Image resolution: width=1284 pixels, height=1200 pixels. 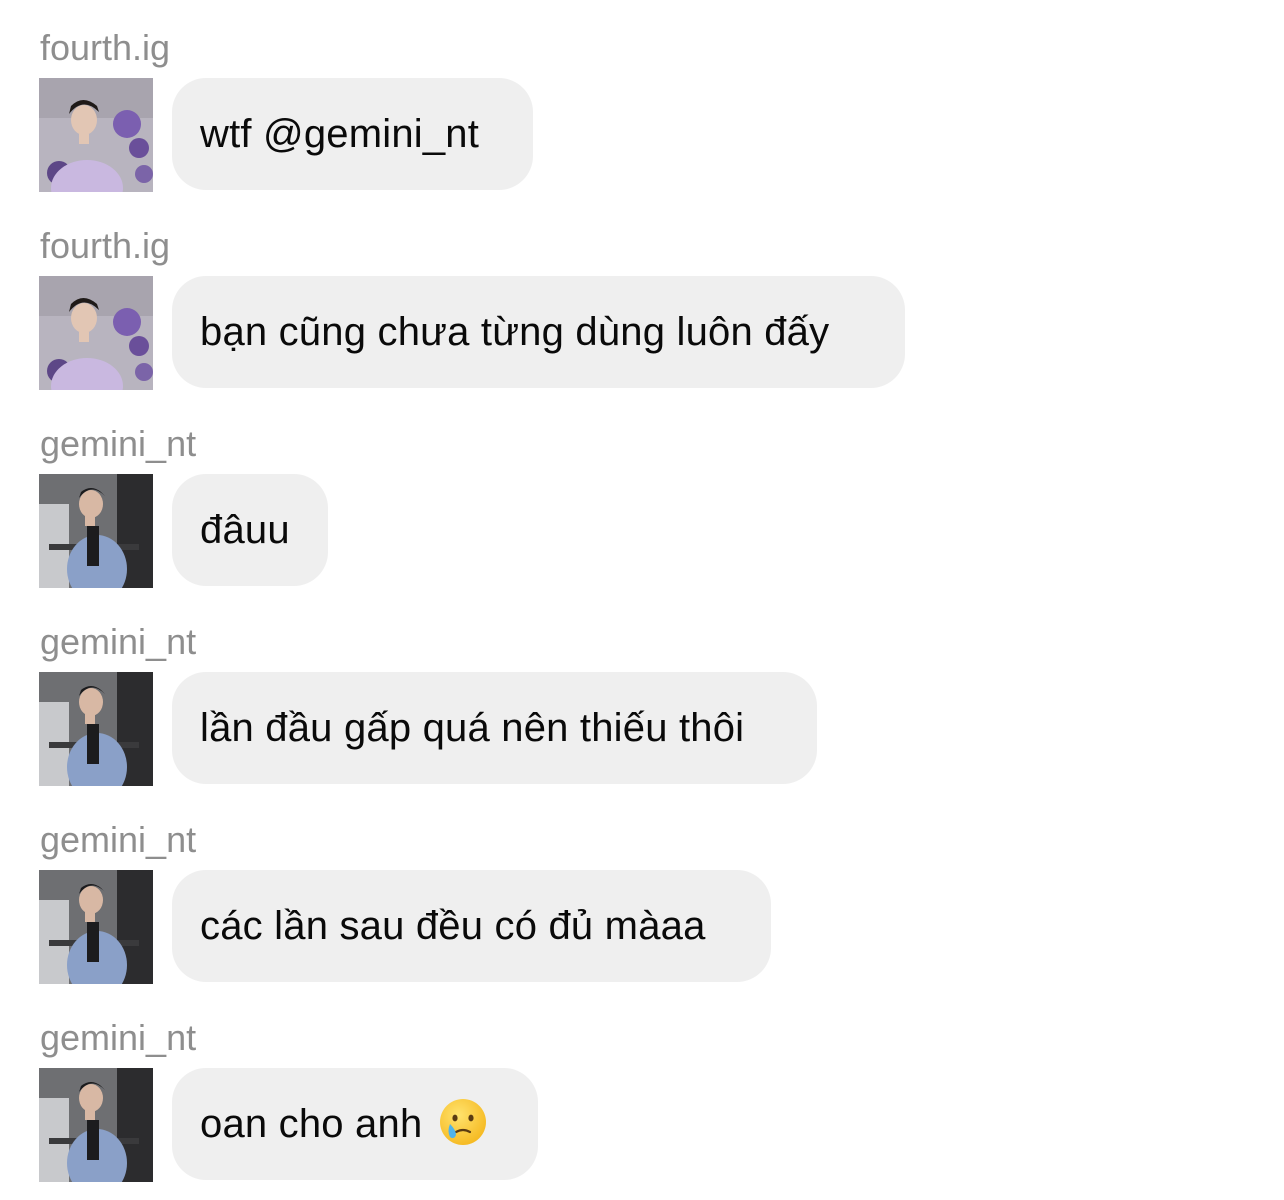 I want to click on message-bubble: bạn cũng chưa từng dùng luôn đấy, so click(x=538, y=332).